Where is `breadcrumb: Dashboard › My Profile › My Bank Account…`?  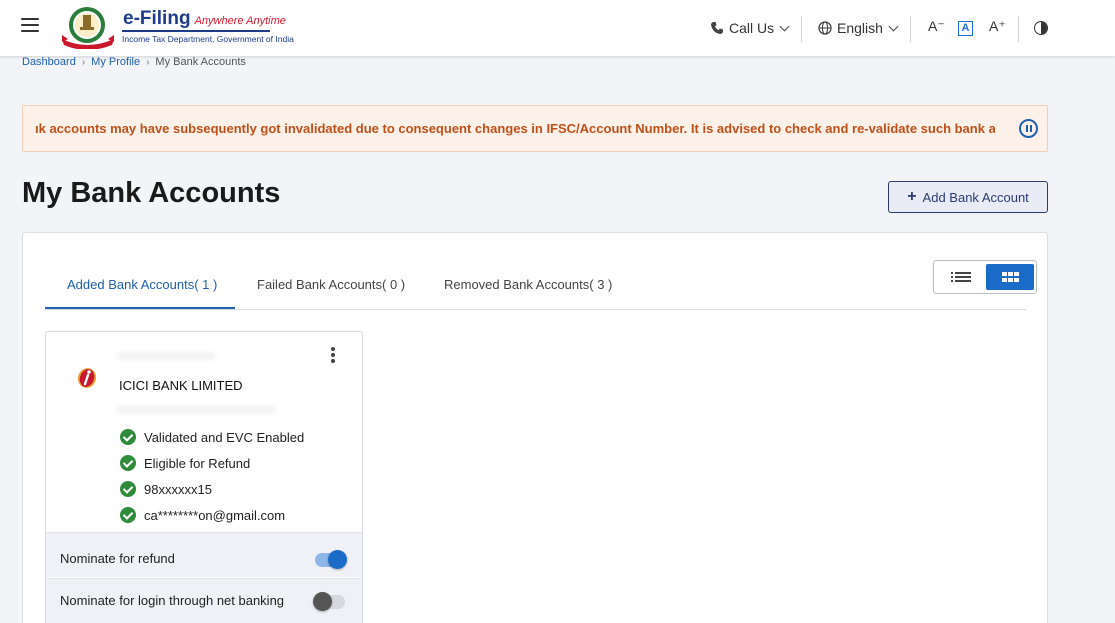 breadcrumb: Dashboard › My Profile › My Bank Account… is located at coordinates (134, 62).